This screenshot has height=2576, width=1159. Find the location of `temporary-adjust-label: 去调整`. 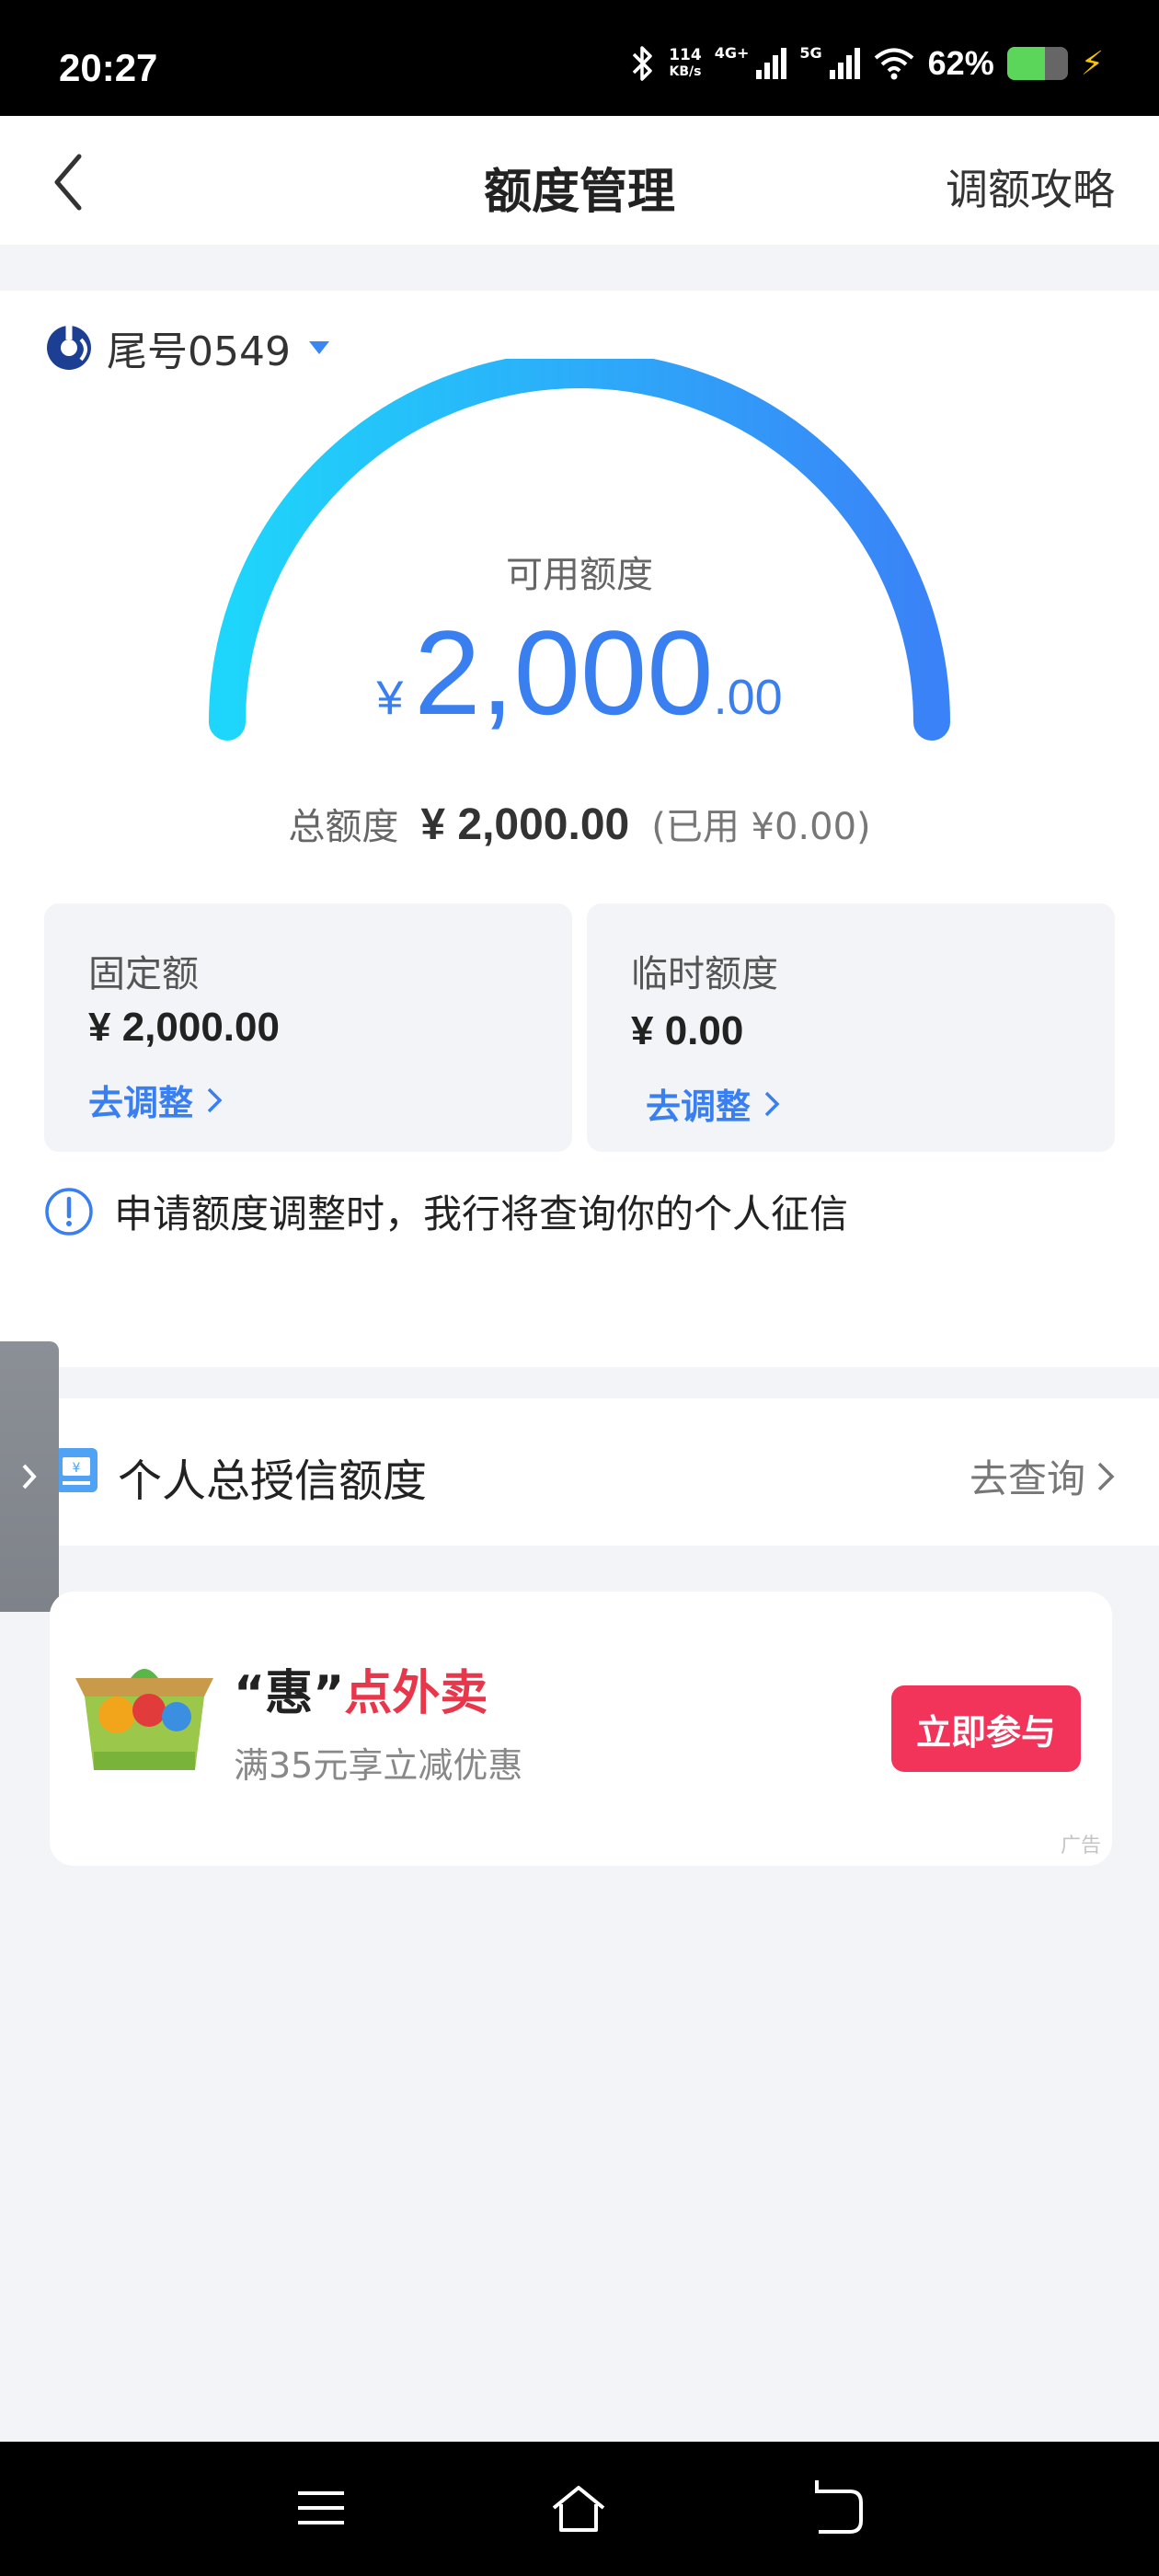

temporary-adjust-label: 去调整 is located at coordinates (699, 1107).